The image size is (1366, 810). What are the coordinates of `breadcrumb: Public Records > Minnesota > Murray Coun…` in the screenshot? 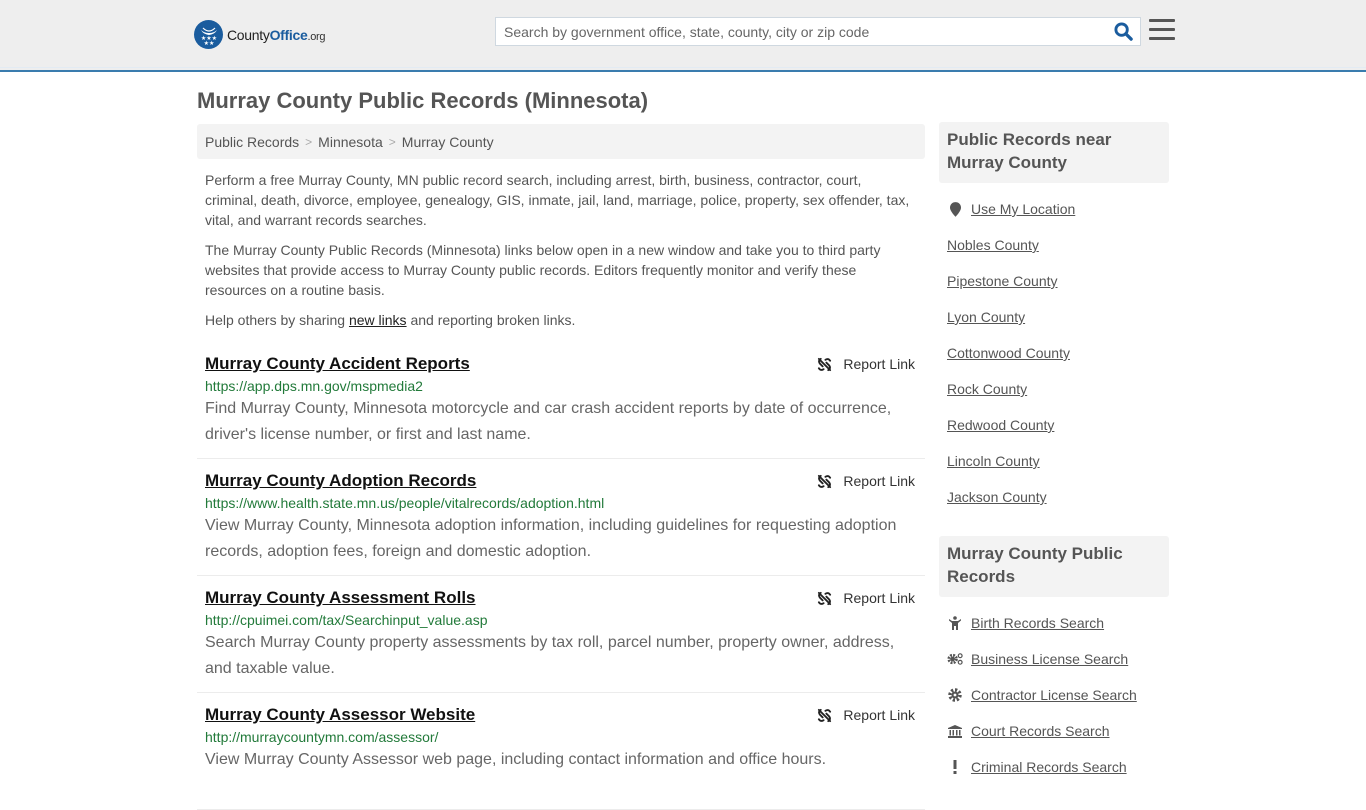 It's located at (561, 141).